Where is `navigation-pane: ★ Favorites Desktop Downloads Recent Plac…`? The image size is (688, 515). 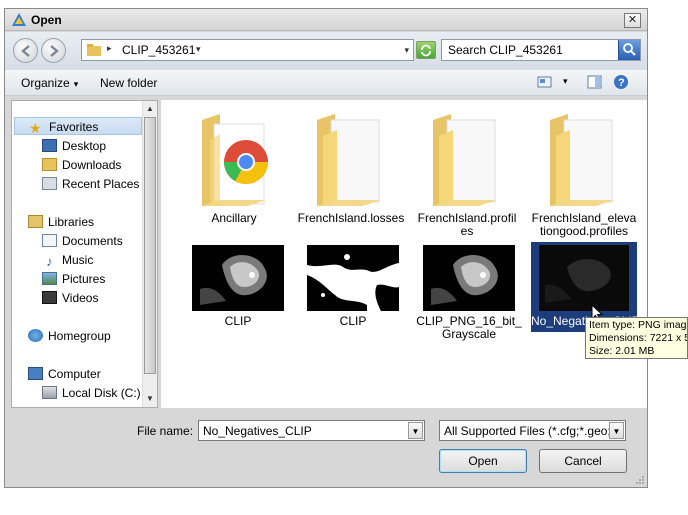 navigation-pane: ★ Favorites Desktop Downloads Recent Plac… is located at coordinates (84, 254).